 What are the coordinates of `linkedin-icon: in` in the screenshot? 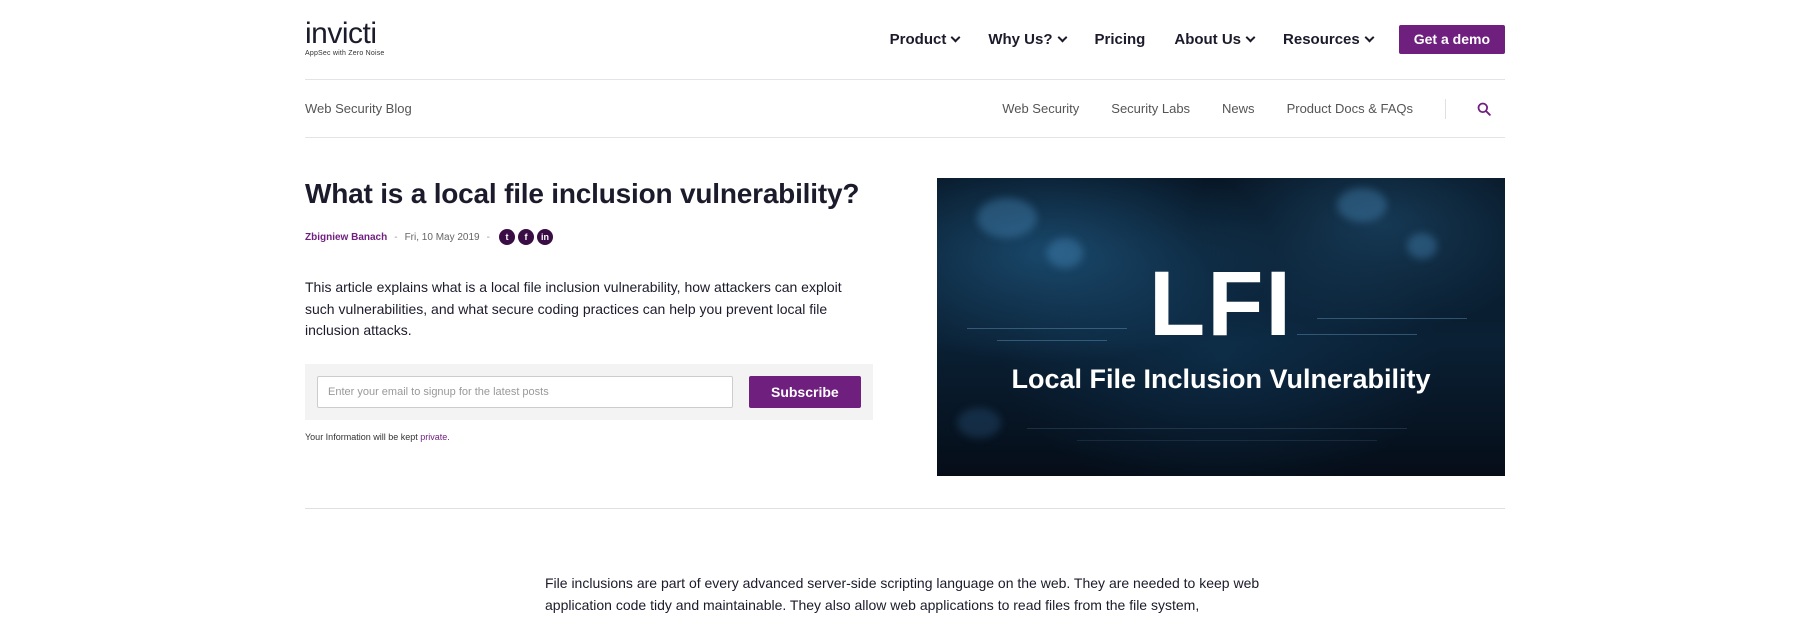 It's located at (544, 237).